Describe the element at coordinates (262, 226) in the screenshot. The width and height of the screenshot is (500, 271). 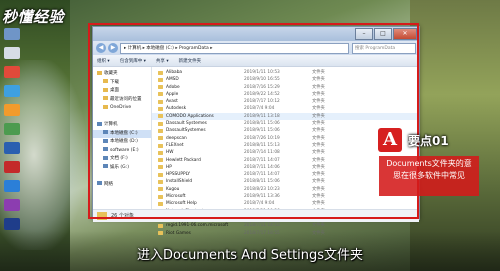
I see `file-date: 2018/7/11 14:53` at that location.